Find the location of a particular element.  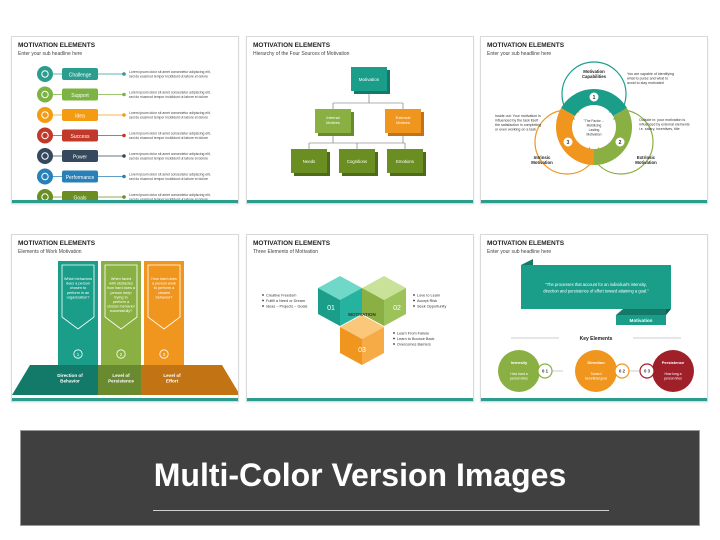

list-item: Learn to Bounce Back is located at coordinates (415, 339).